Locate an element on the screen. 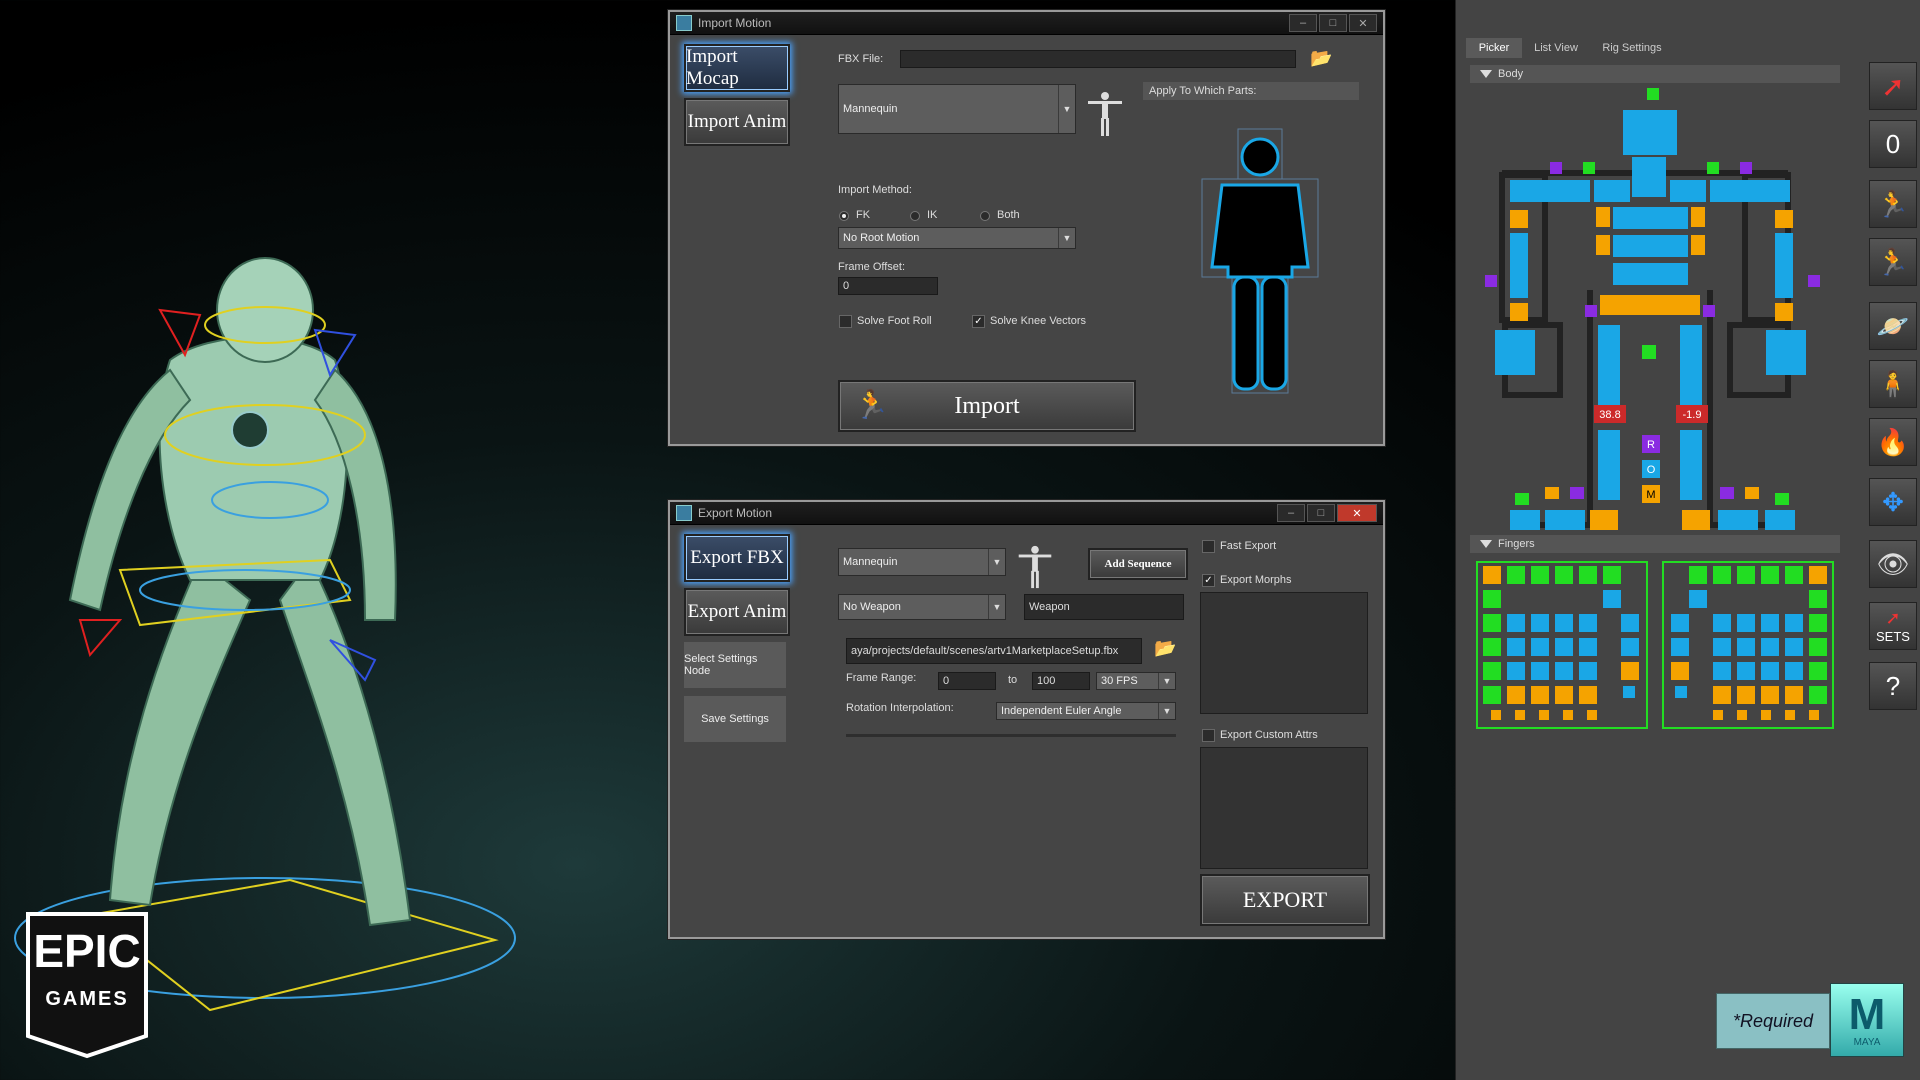 The width and height of the screenshot is (1920, 1080). body-part-selector is located at coordinates (1260, 262).